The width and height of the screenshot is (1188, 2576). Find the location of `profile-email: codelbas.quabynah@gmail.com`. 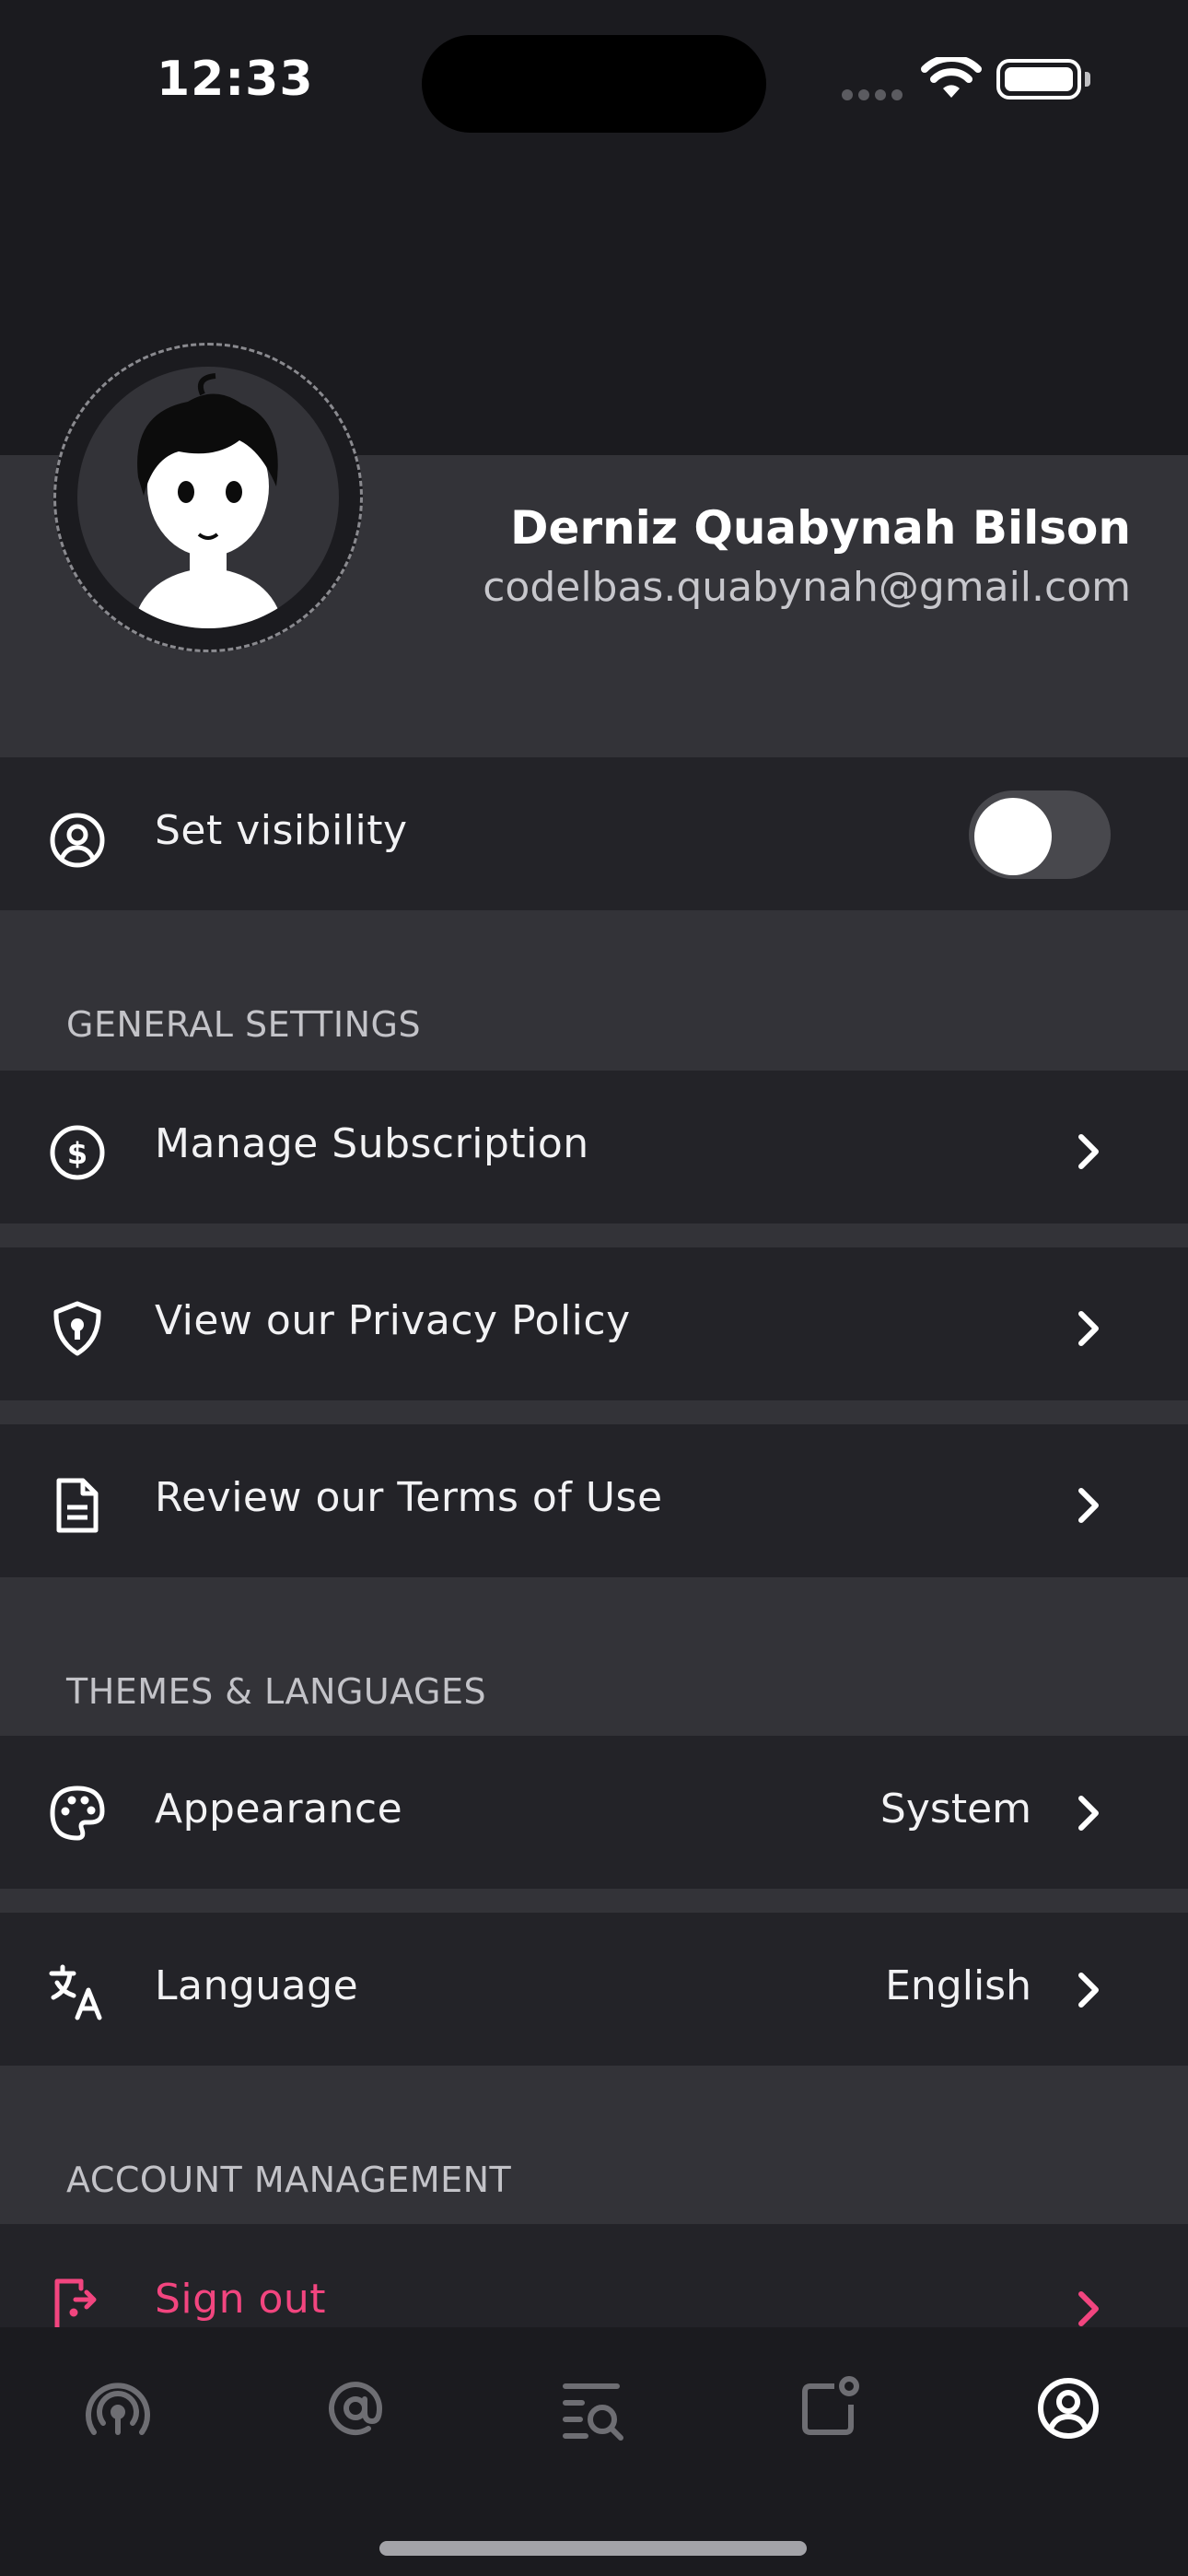

profile-email: codelbas.quabynah@gmail.com is located at coordinates (807, 587).